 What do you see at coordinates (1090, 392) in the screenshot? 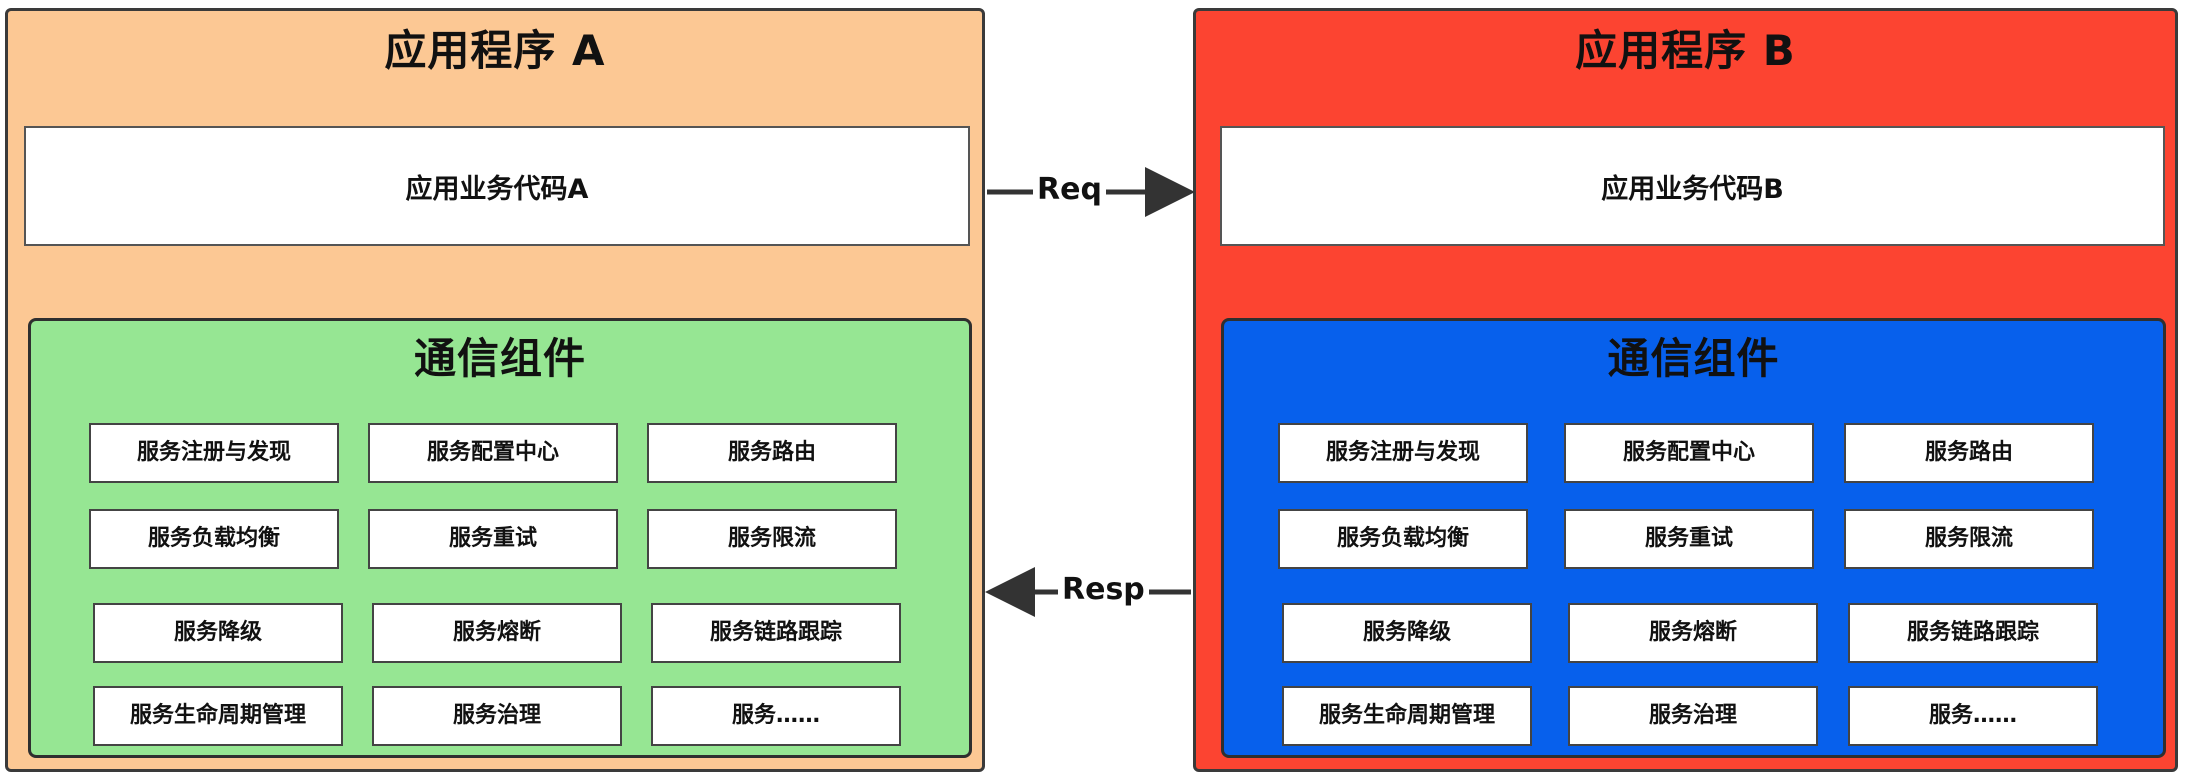
I see `connector-arrows` at bounding box center [1090, 392].